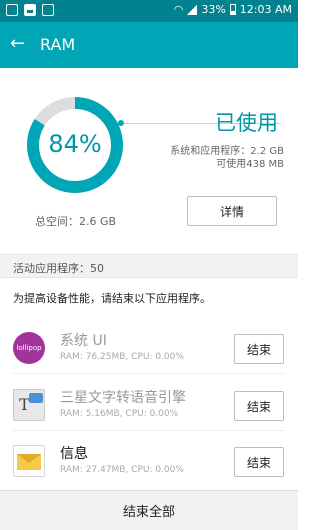 The height and width of the screenshot is (530, 320). Describe the element at coordinates (213, 9) in the screenshot. I see `battery-percent: 33%` at that location.